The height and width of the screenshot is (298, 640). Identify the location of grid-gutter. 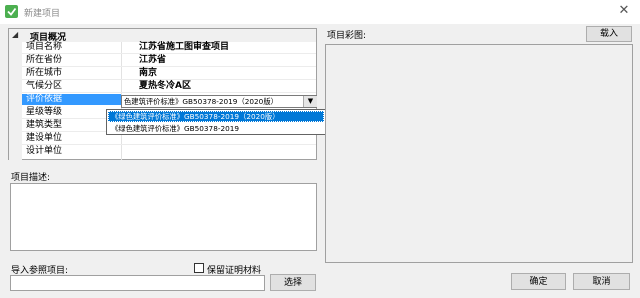
(15, 101).